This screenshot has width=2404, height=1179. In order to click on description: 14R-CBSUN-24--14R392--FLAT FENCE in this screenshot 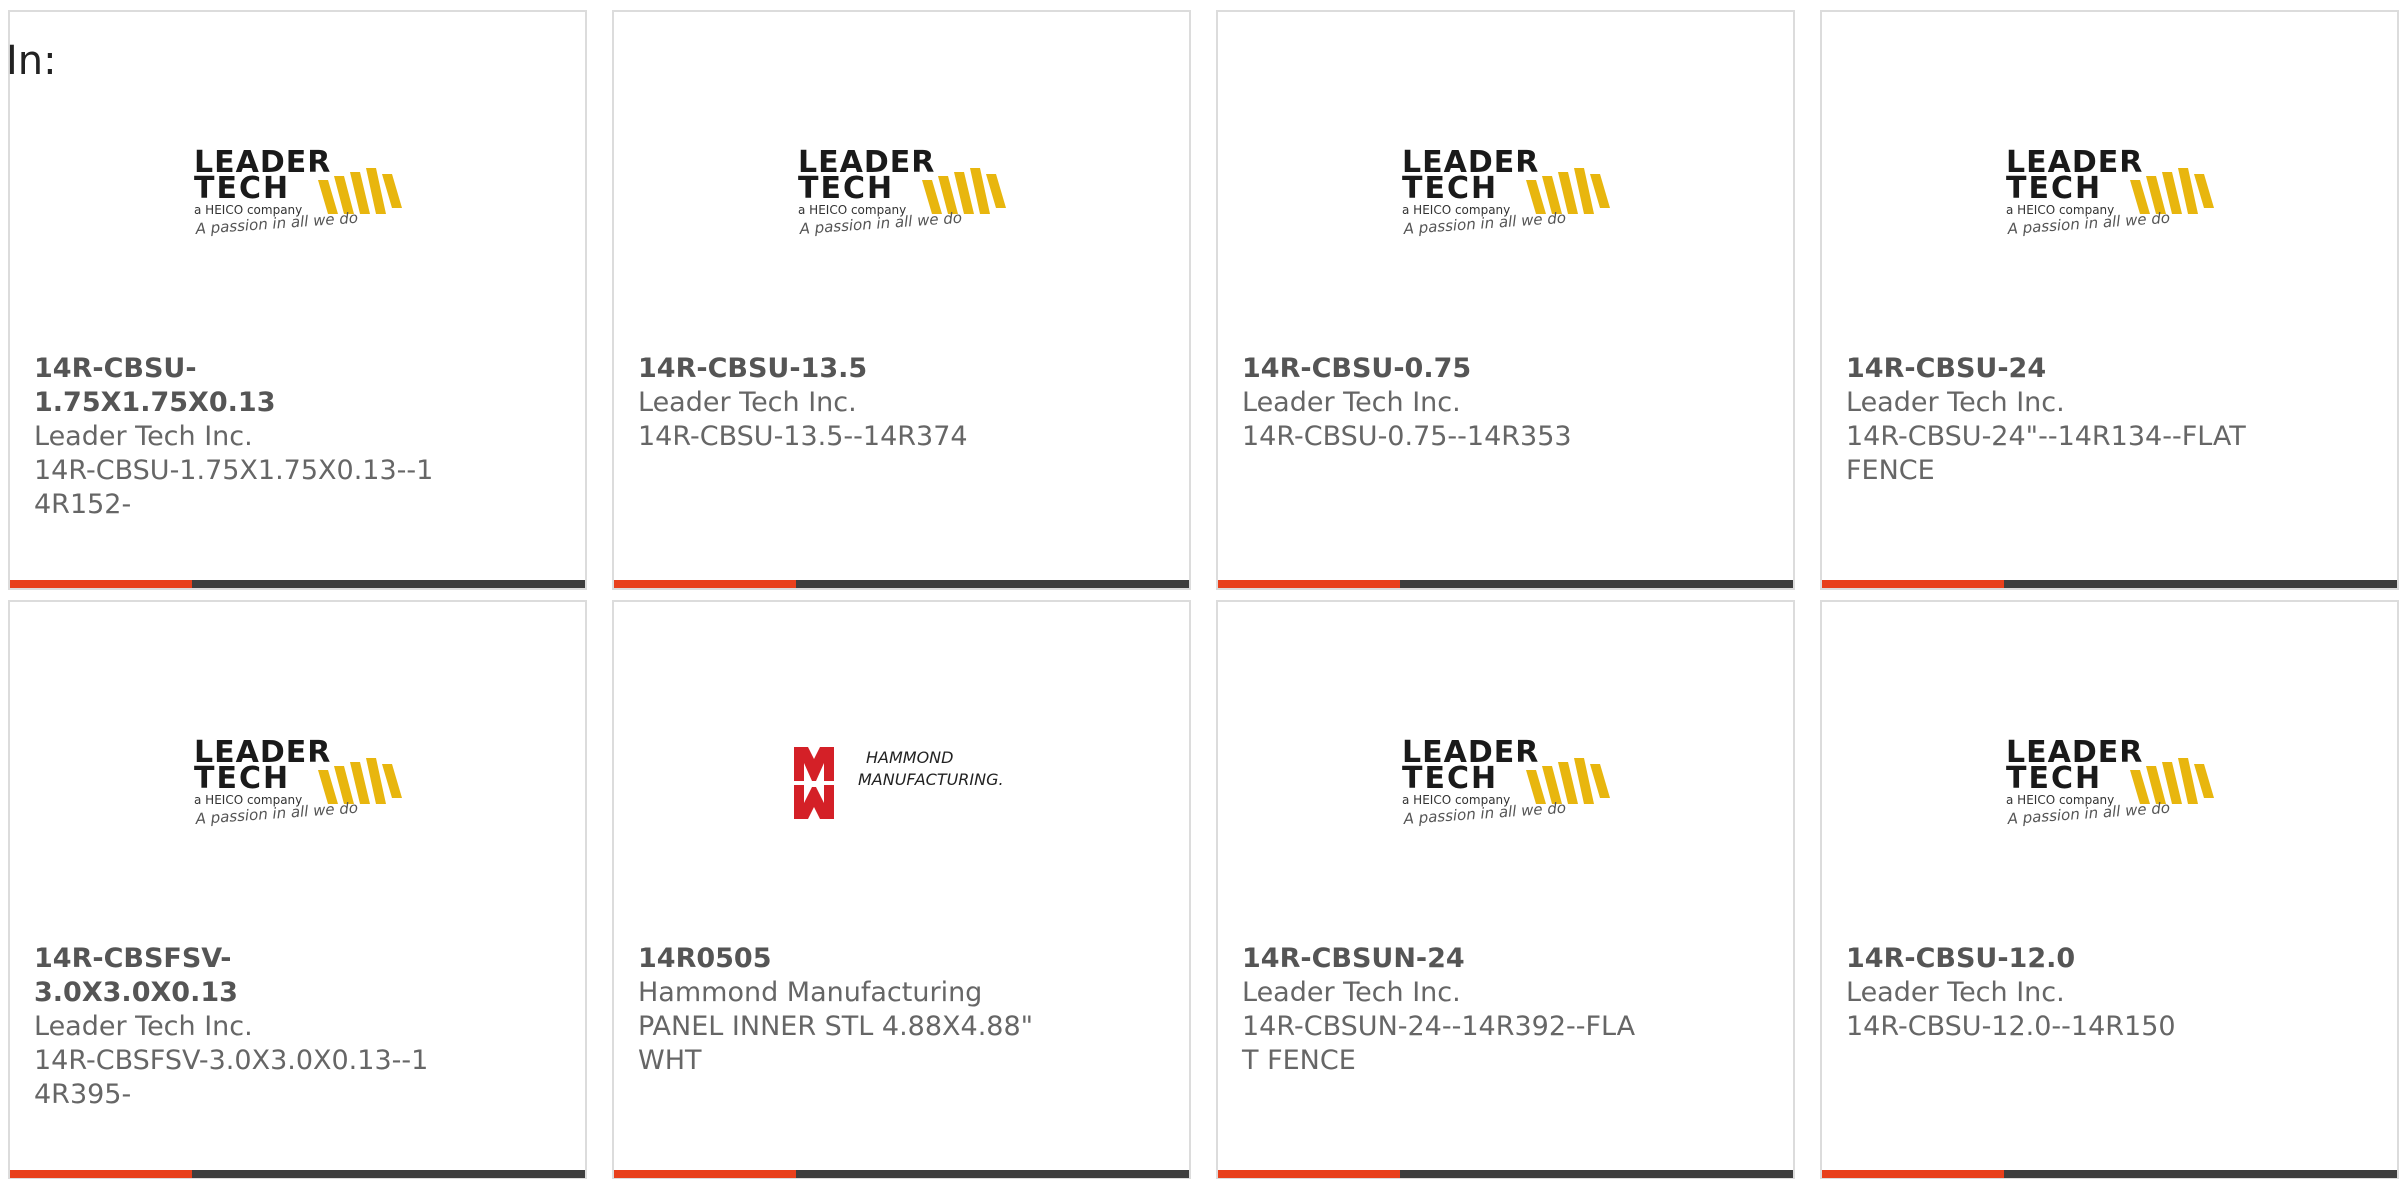, I will do `click(1439, 1043)`.